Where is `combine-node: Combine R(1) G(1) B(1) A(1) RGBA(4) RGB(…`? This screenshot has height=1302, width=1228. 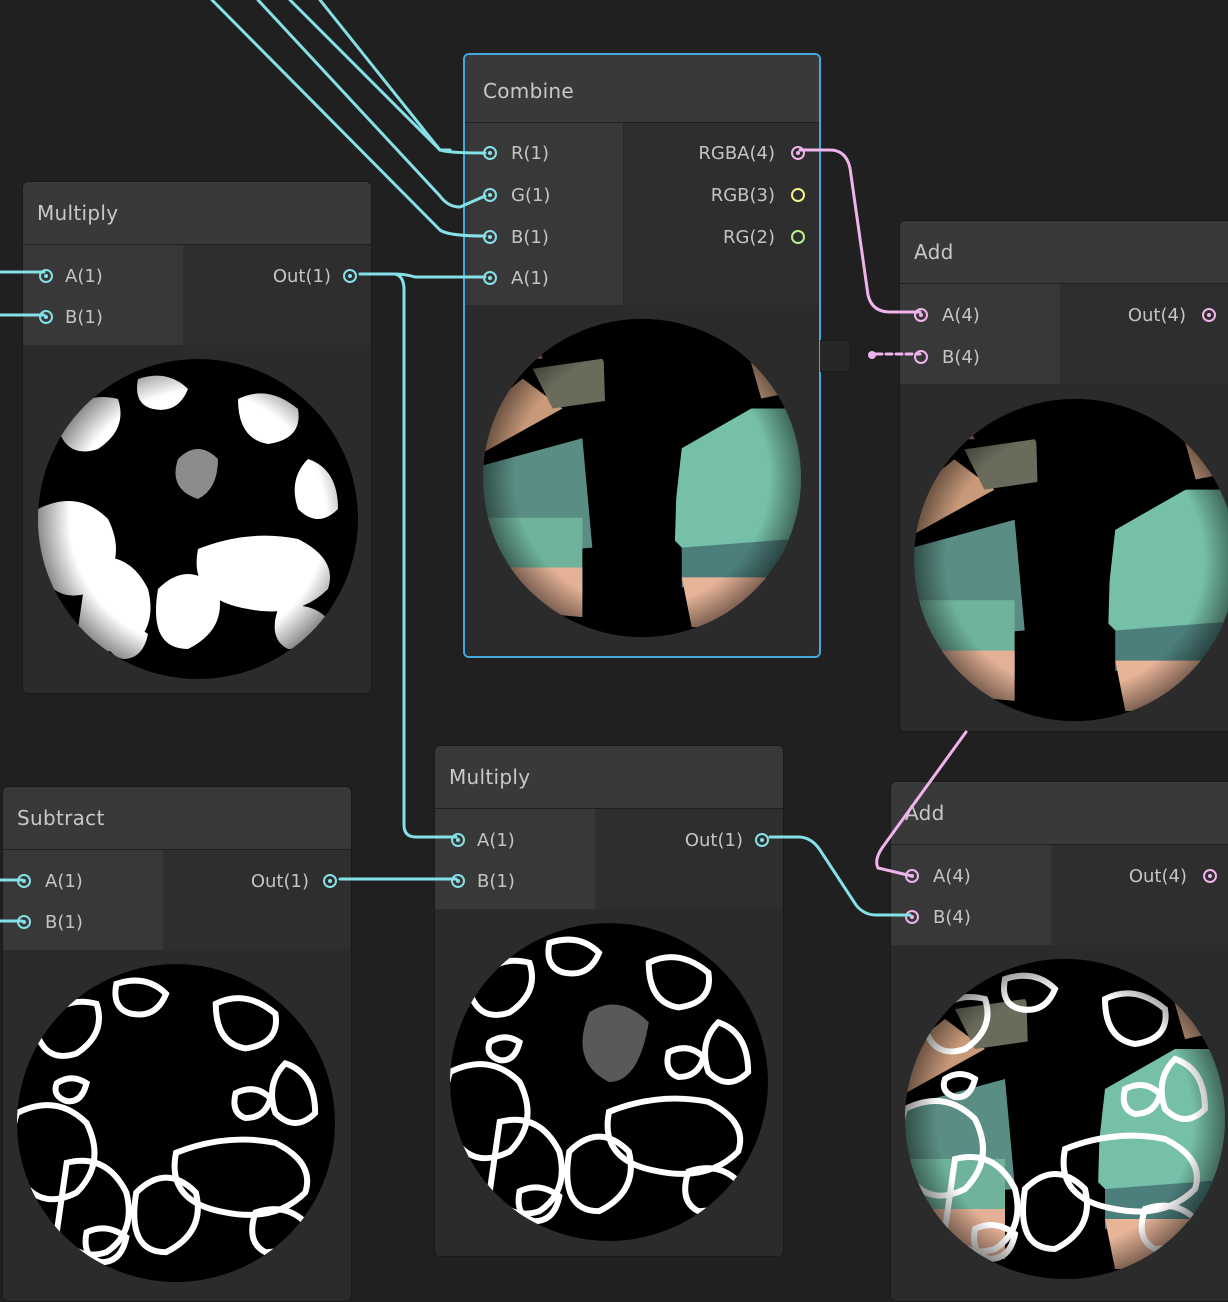
combine-node: Combine R(1) G(1) B(1) A(1) RGBA(4) RGB(… is located at coordinates (642, 355).